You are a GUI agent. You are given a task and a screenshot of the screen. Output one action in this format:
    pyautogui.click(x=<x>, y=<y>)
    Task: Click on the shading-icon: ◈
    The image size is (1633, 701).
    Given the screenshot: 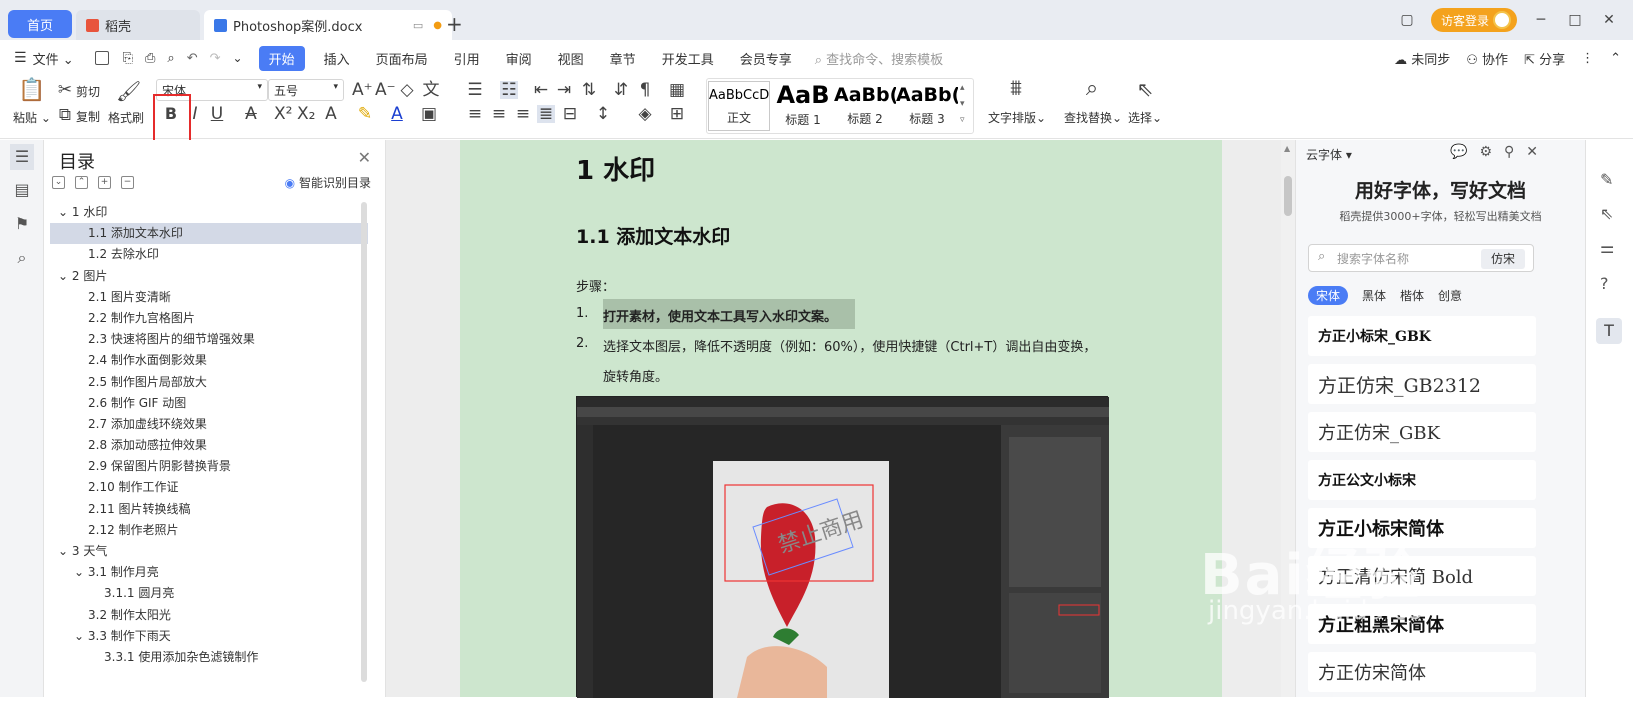 What is the action you would take?
    pyautogui.click(x=645, y=114)
    